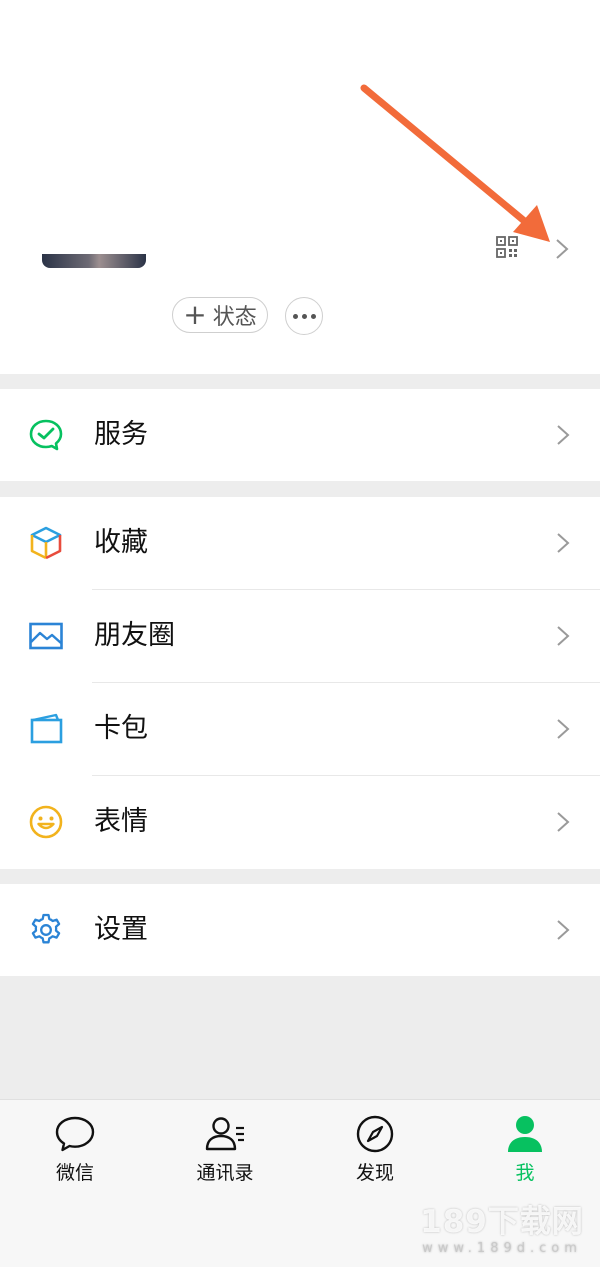 The width and height of the screenshot is (600, 1267). I want to click on status-label: 状态, so click(234, 317).